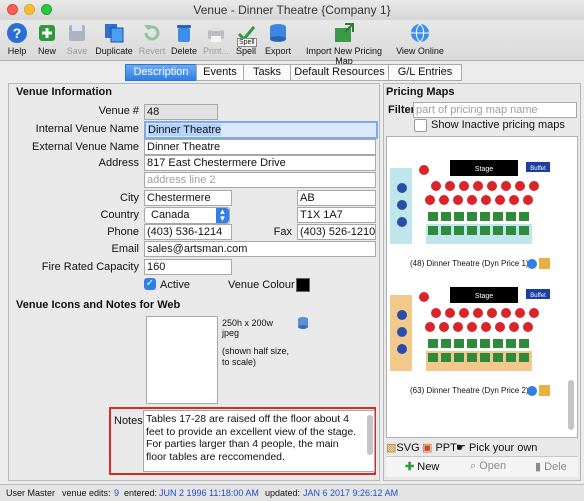 This screenshot has width=584, height=501. I want to click on spell-label: Spell, so click(245, 51).